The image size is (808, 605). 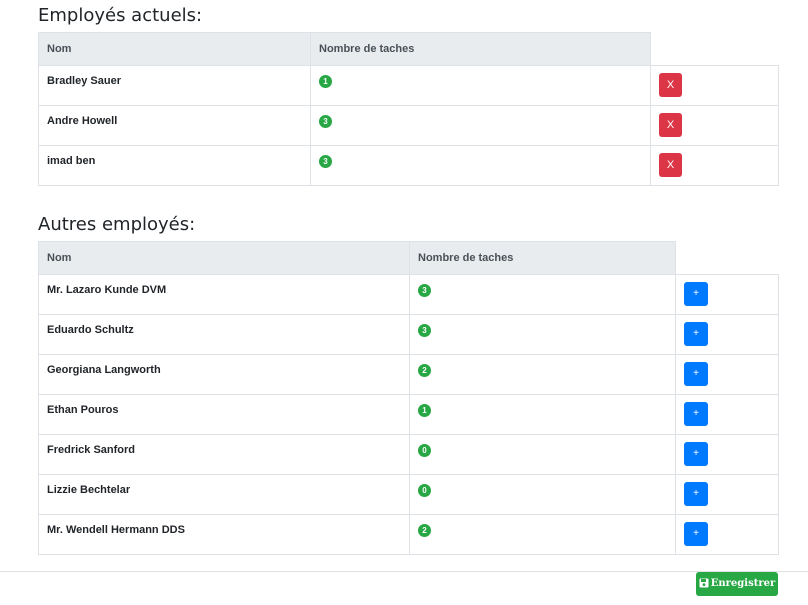 I want to click on save-button-label: Enregistrer, so click(x=743, y=583).